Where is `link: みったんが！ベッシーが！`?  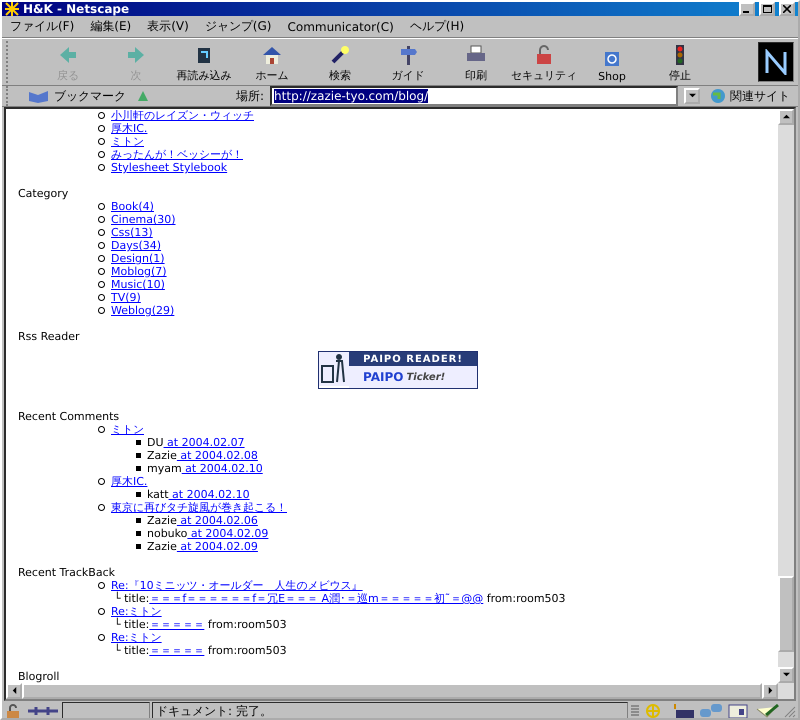
link: みったんが！ベッシーが！ is located at coordinates (177, 154).